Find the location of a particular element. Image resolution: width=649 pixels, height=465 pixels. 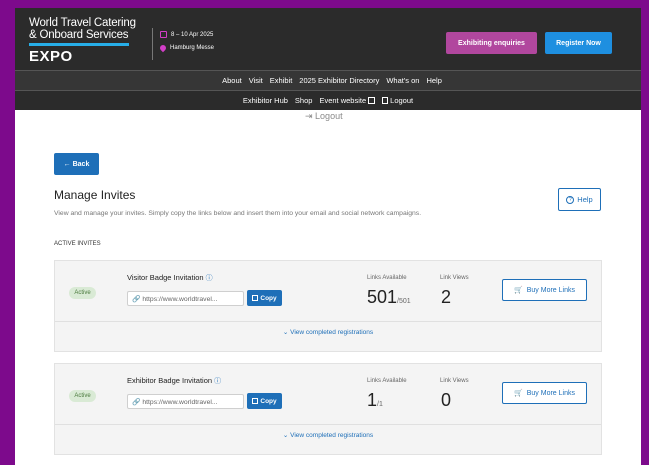

link-views-value: 2 is located at coordinates (446, 297).